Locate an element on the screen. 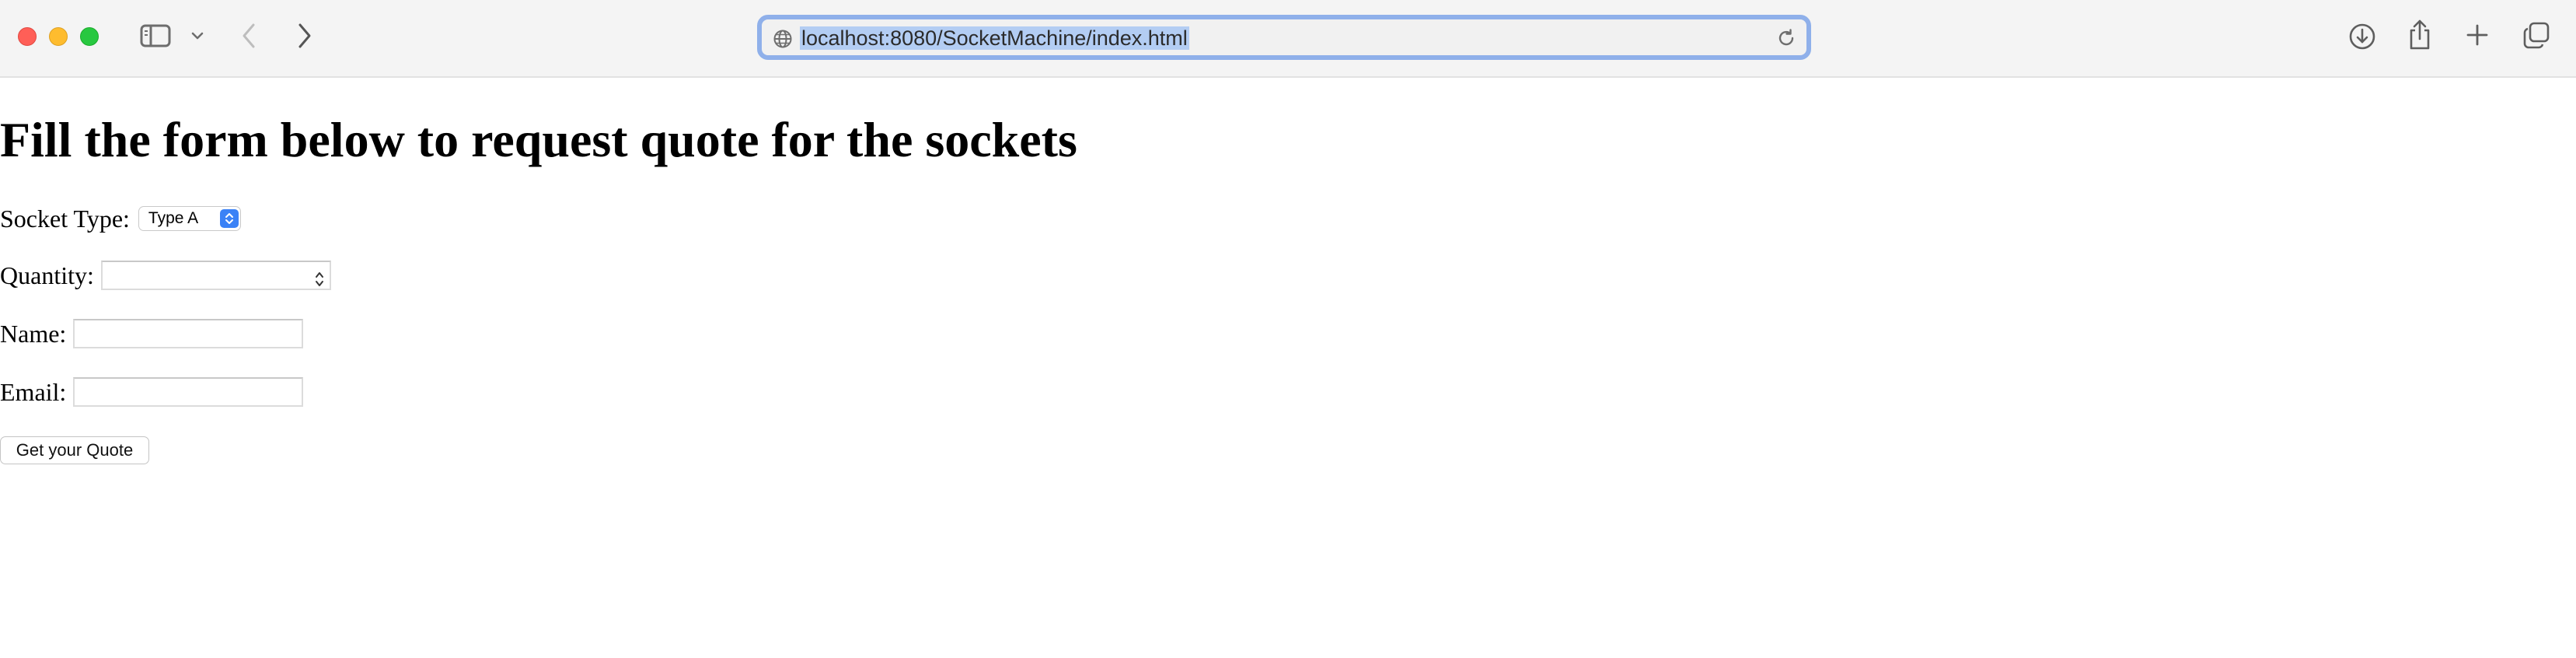 This screenshot has height=658, width=2576. name-label: Name: is located at coordinates (34, 334).